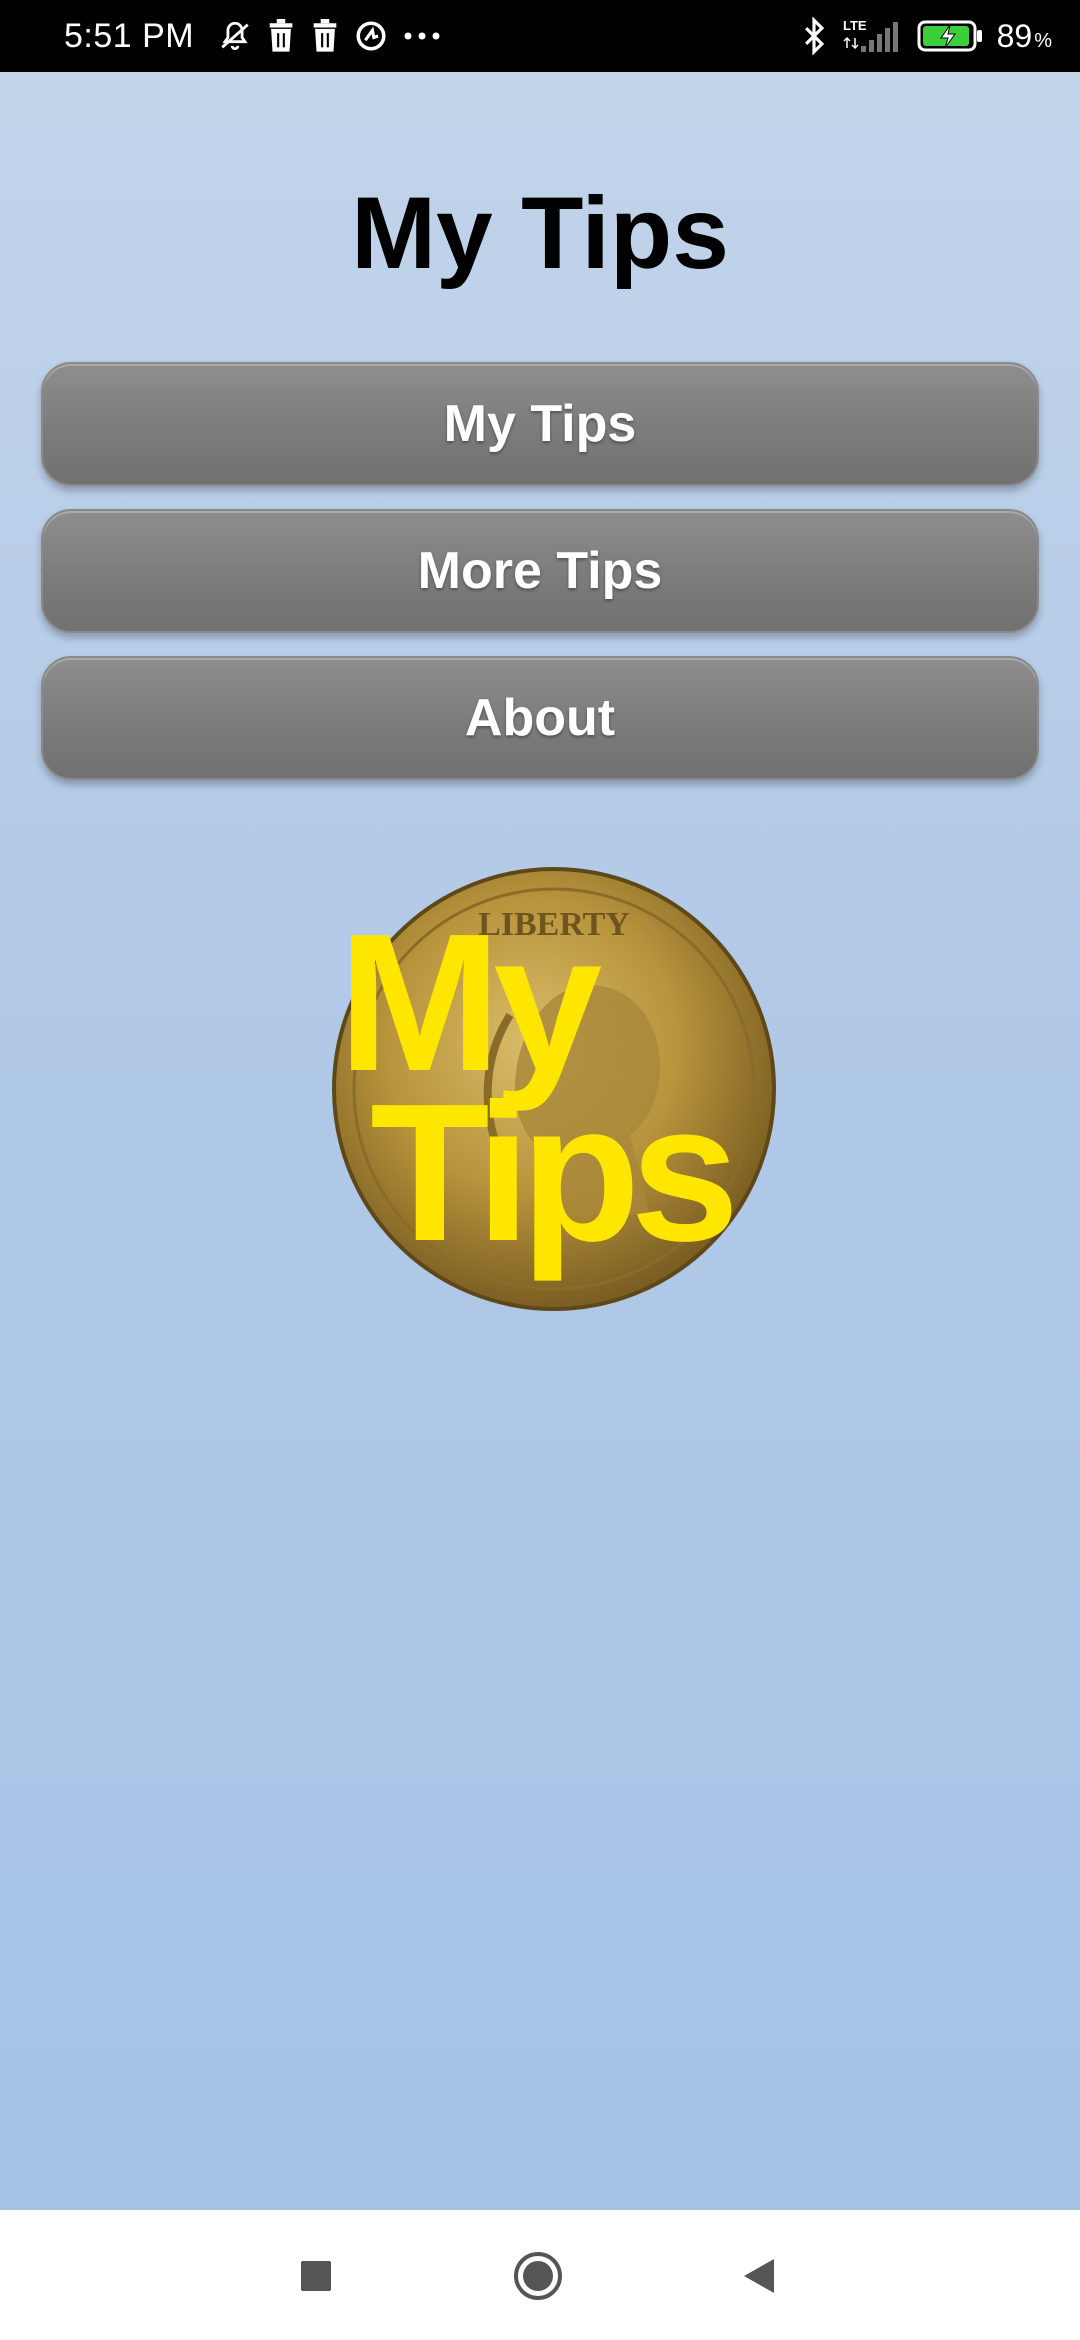 This screenshot has width=1080, height=2340. What do you see at coordinates (235, 36) in the screenshot?
I see `notifications-off-icon` at bounding box center [235, 36].